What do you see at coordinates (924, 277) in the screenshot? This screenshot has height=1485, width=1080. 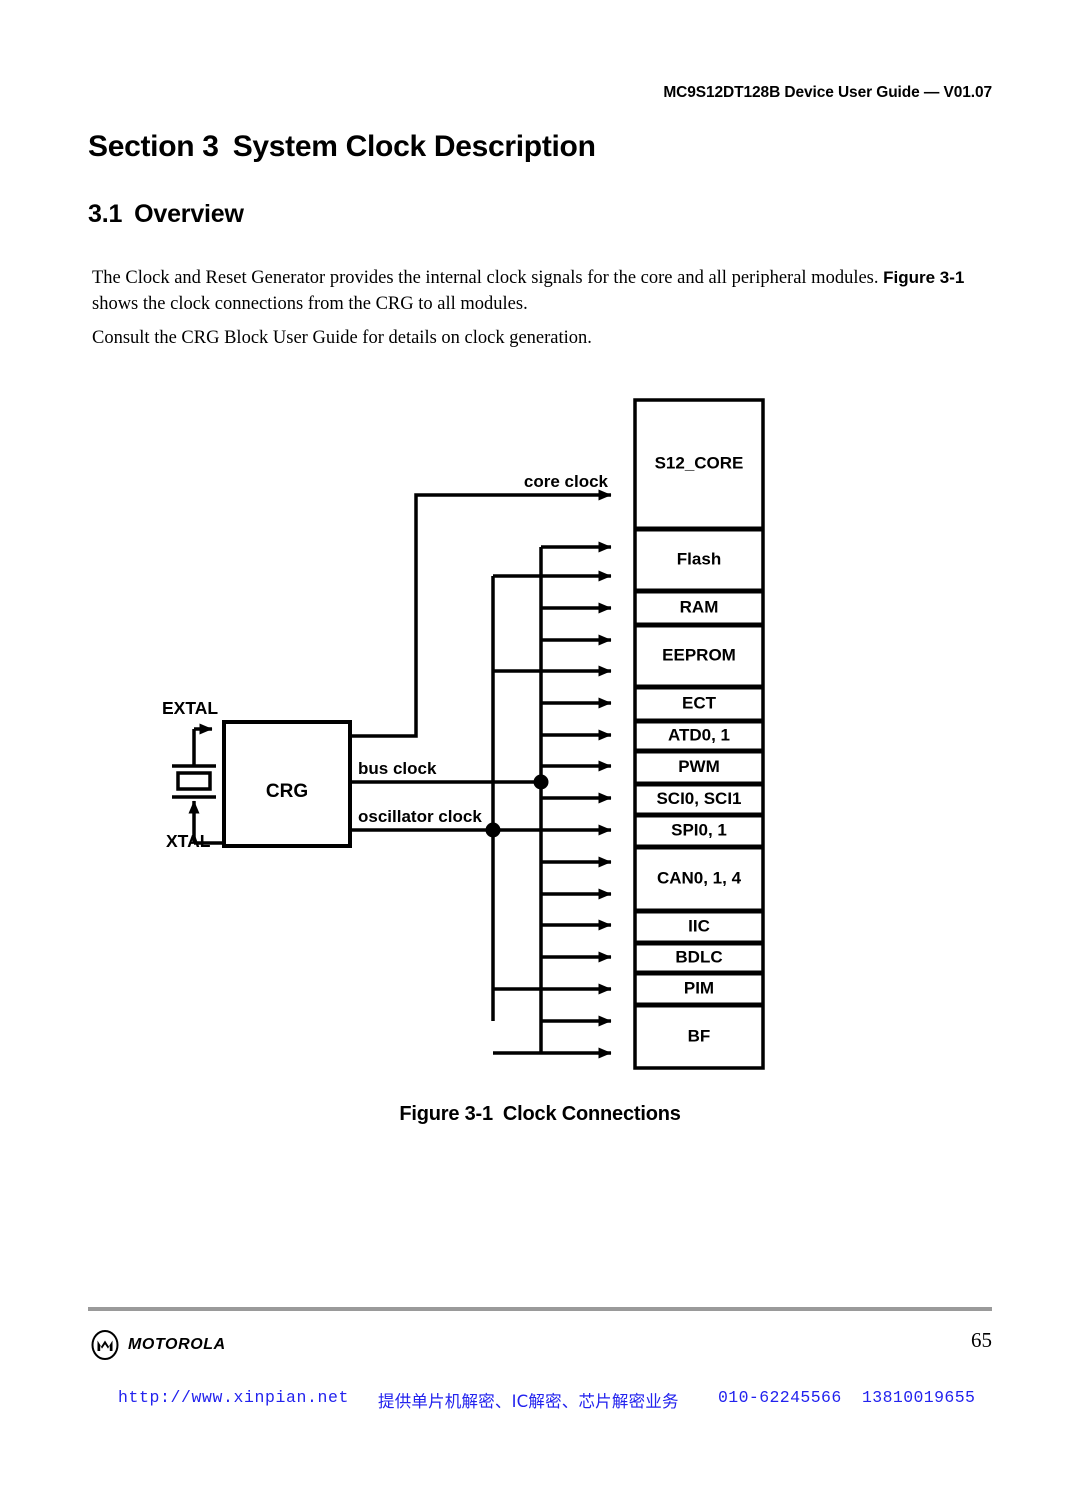 I see `figure-cross-reference: Figure 3-1` at bounding box center [924, 277].